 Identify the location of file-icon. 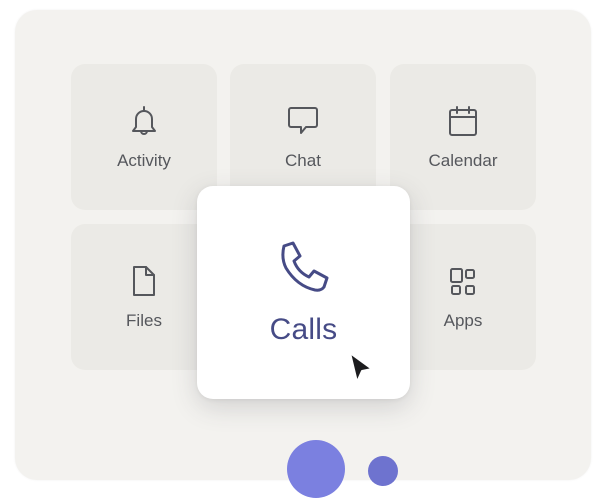
(144, 281).